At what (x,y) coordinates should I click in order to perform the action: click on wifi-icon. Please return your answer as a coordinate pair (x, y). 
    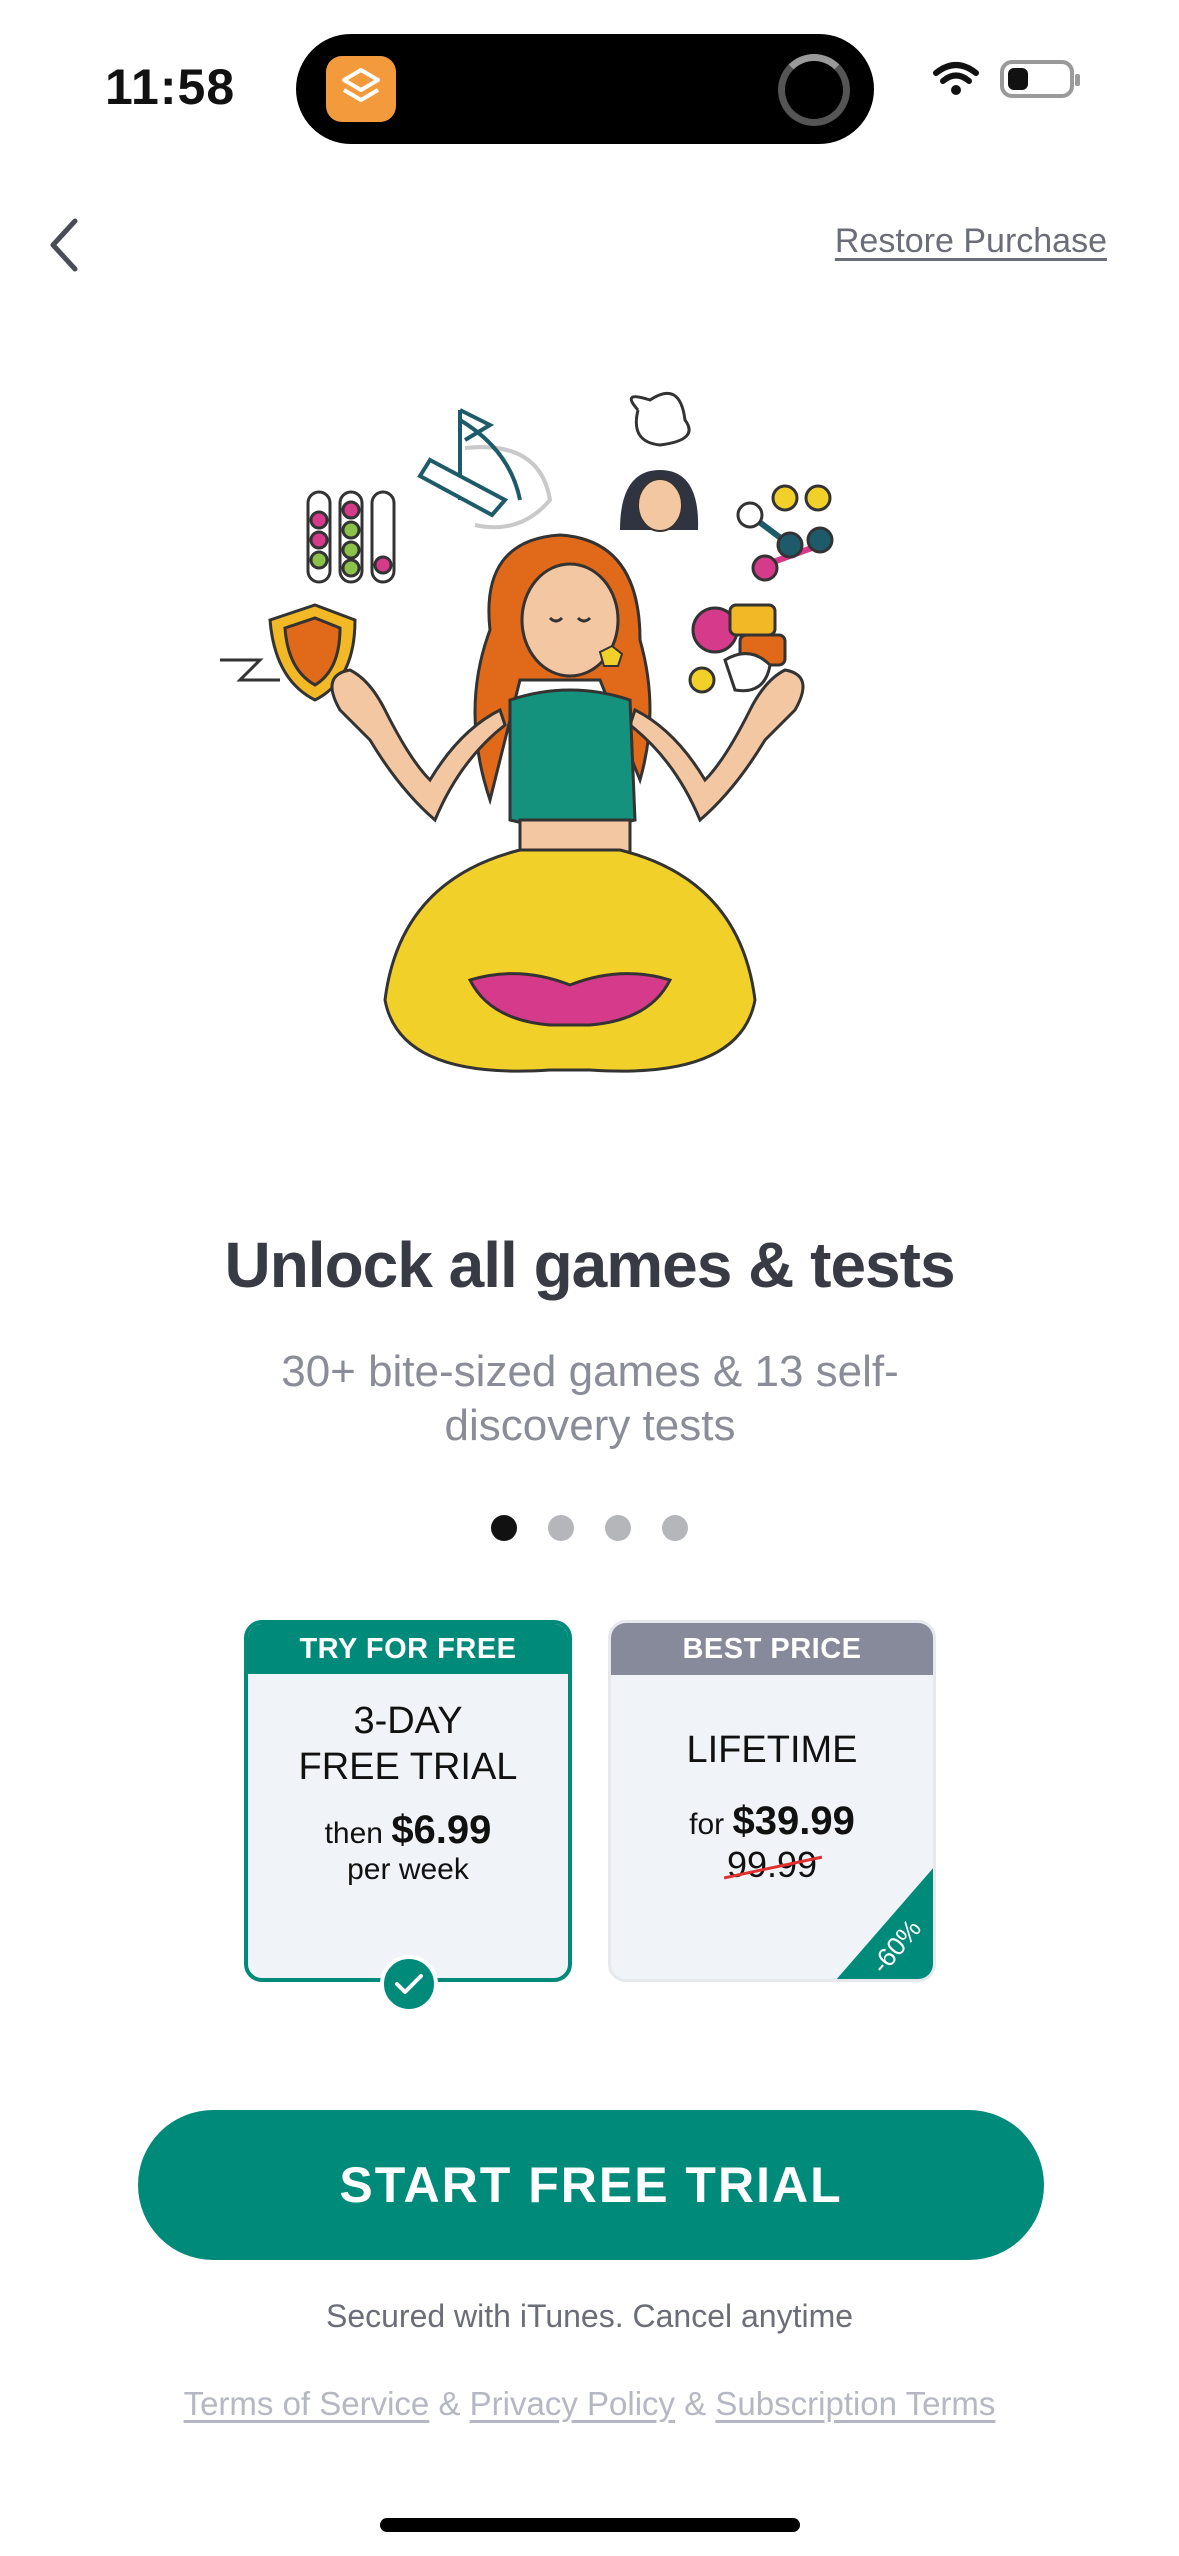
    Looking at the image, I should click on (956, 78).